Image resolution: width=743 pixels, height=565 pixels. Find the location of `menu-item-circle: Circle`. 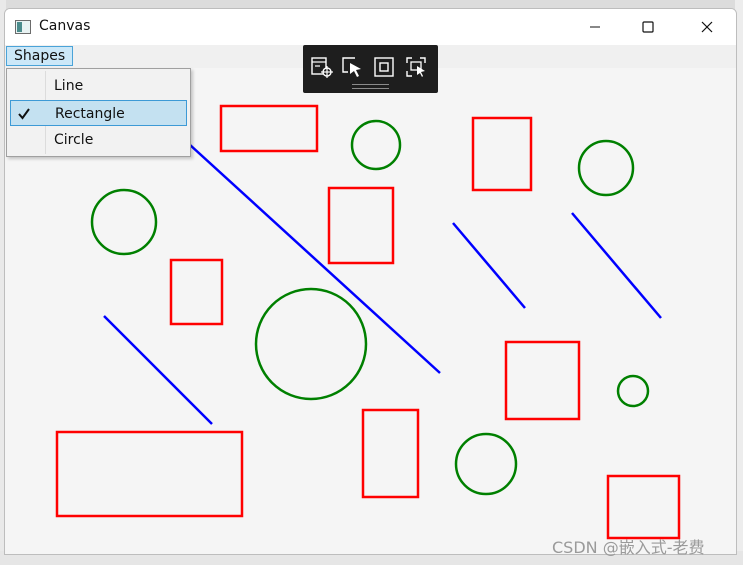

menu-item-circle: Circle is located at coordinates (98, 140).